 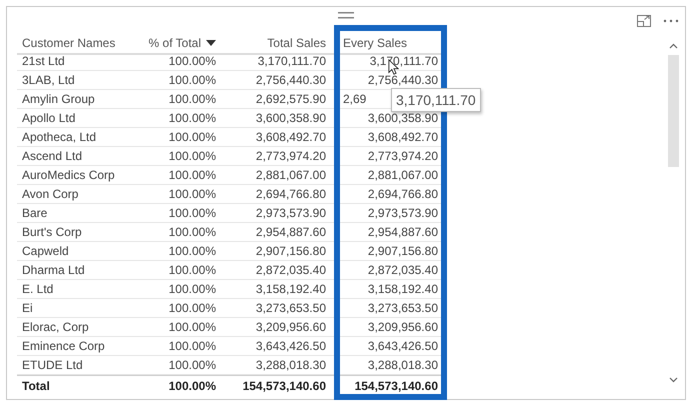 I want to click on table-cell: 3LAB, Ltd, so click(x=71, y=80).